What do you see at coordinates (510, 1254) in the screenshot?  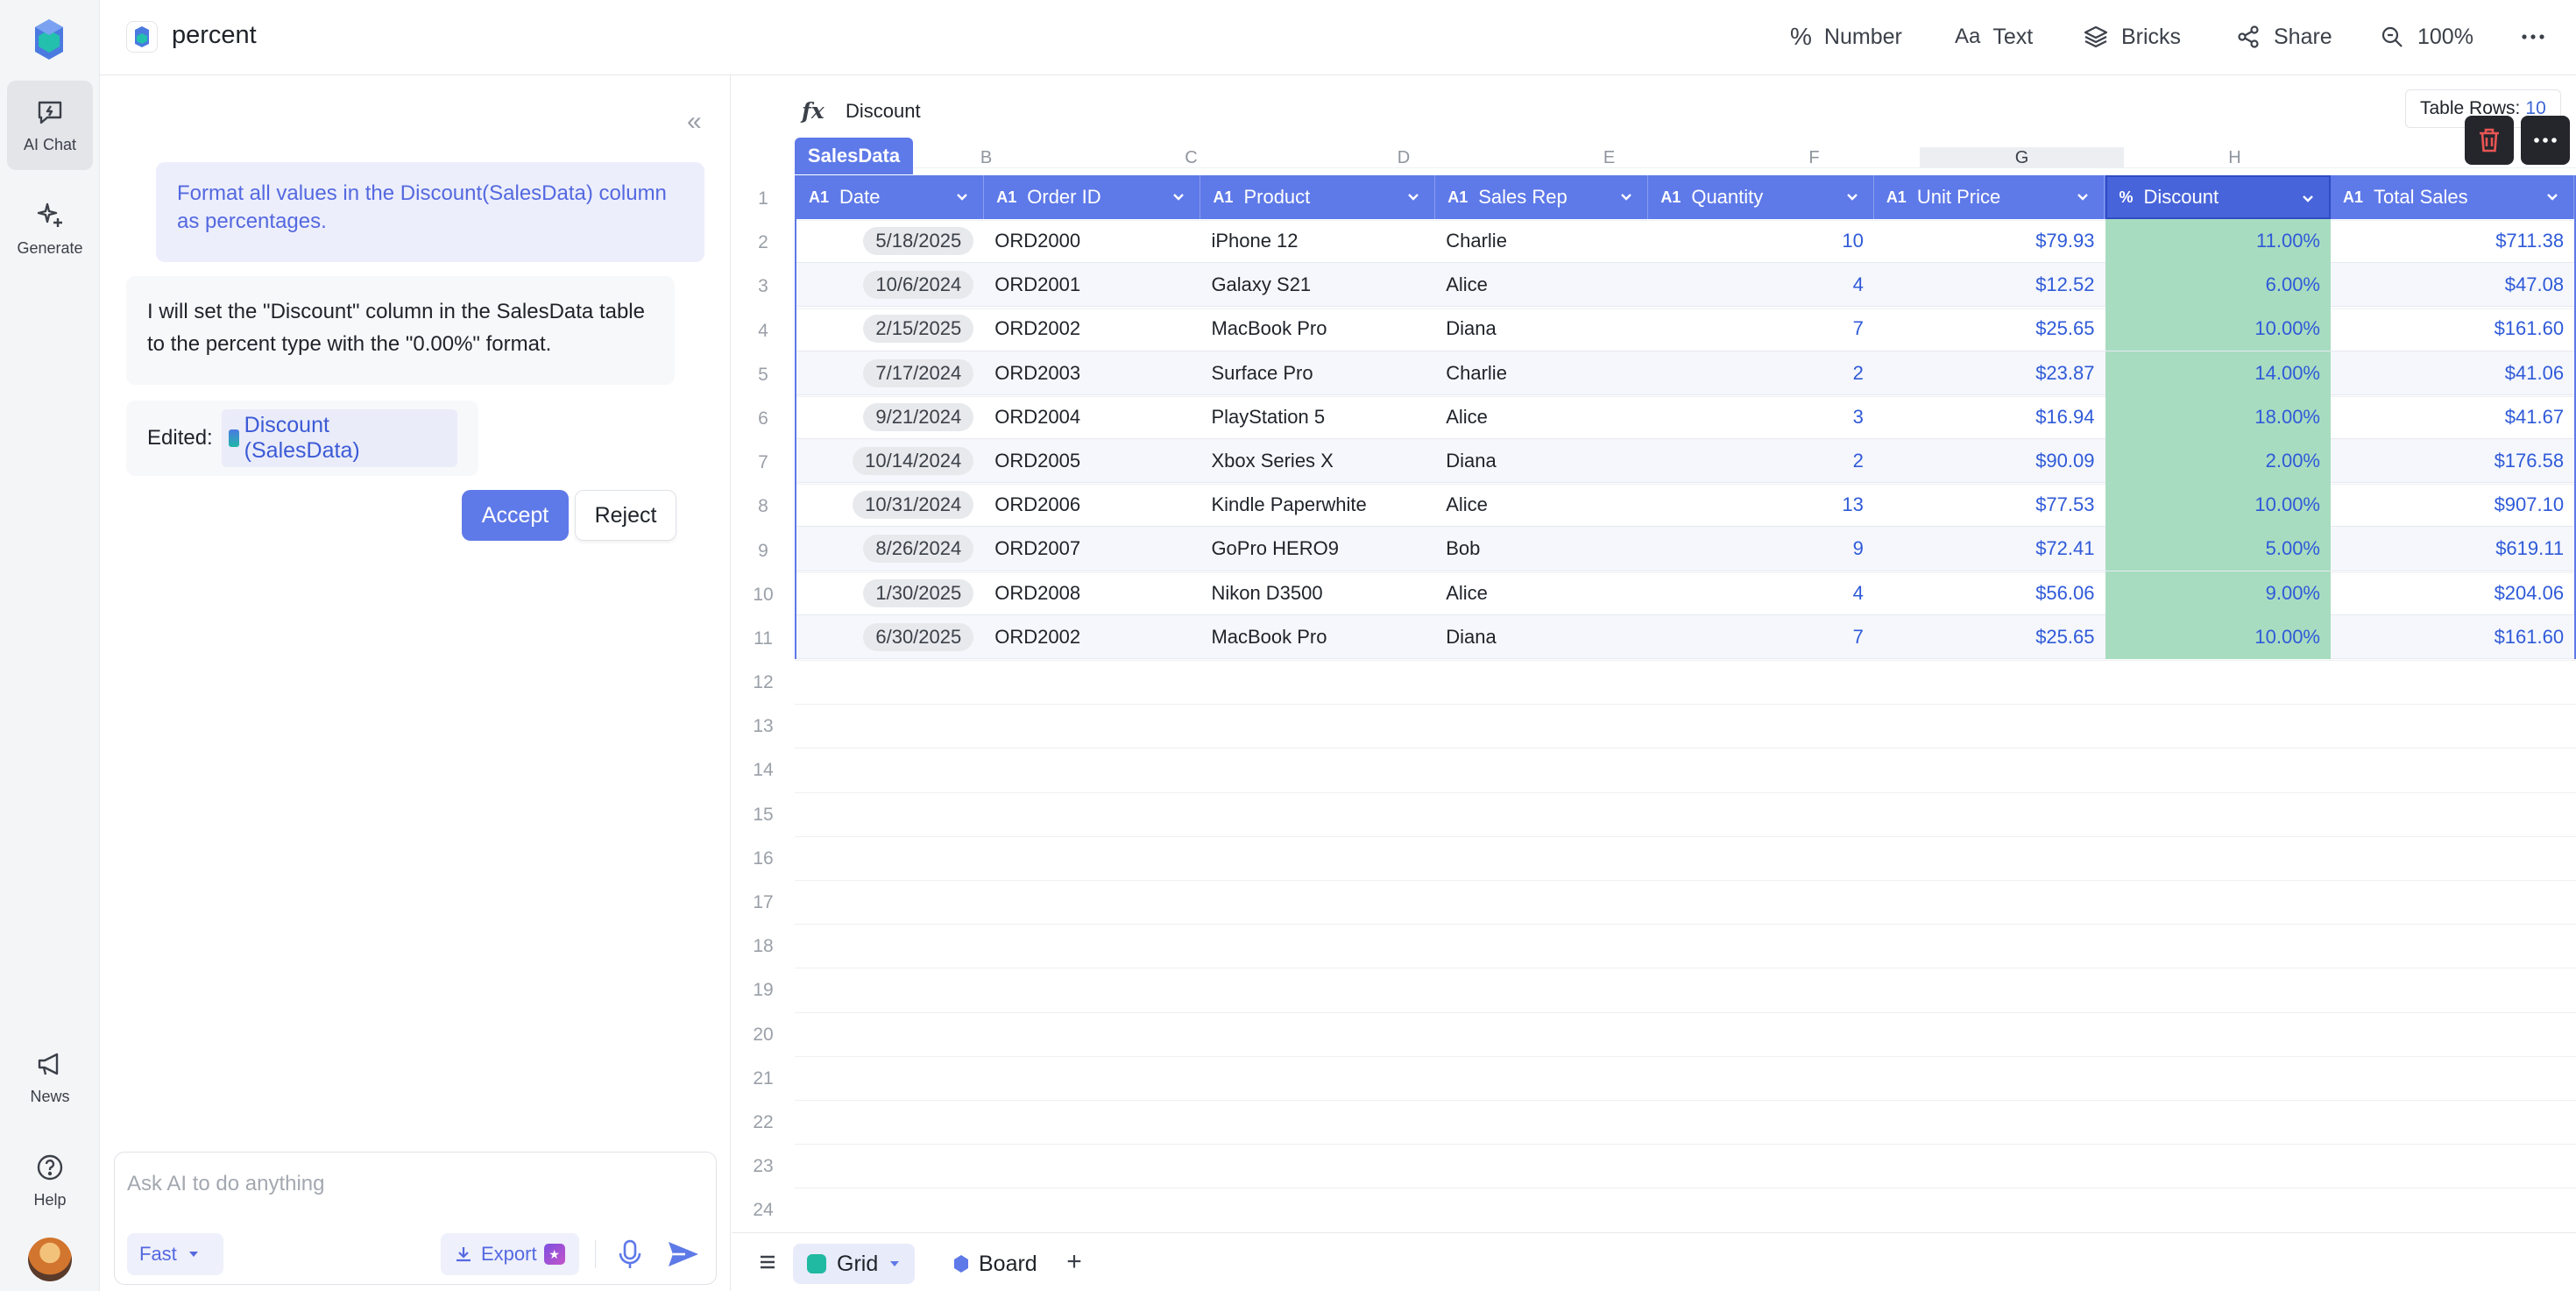 I see `export-button: Export ★` at bounding box center [510, 1254].